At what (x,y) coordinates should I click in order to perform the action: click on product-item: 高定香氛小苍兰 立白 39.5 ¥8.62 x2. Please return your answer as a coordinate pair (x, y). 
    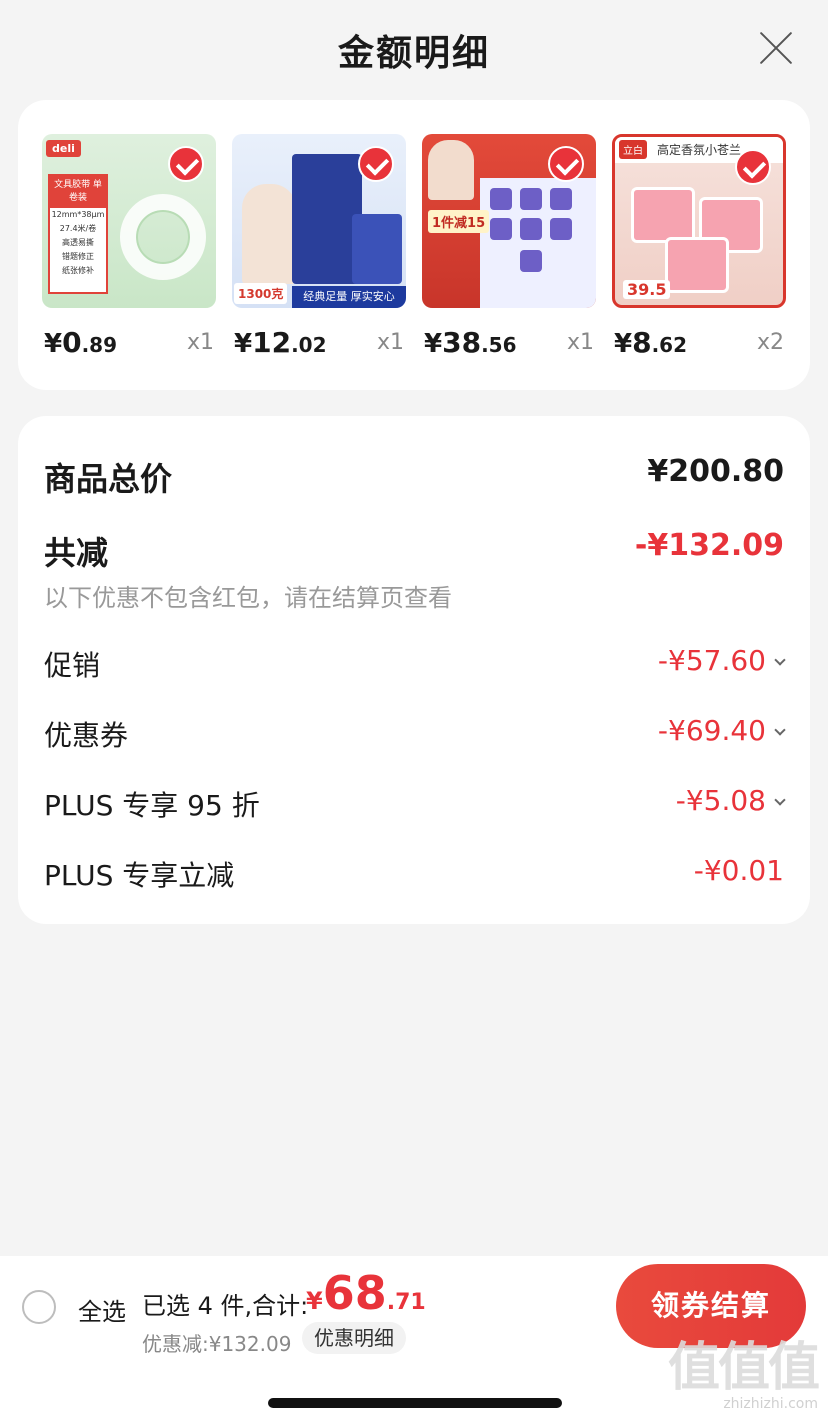
    Looking at the image, I should click on (699, 250).